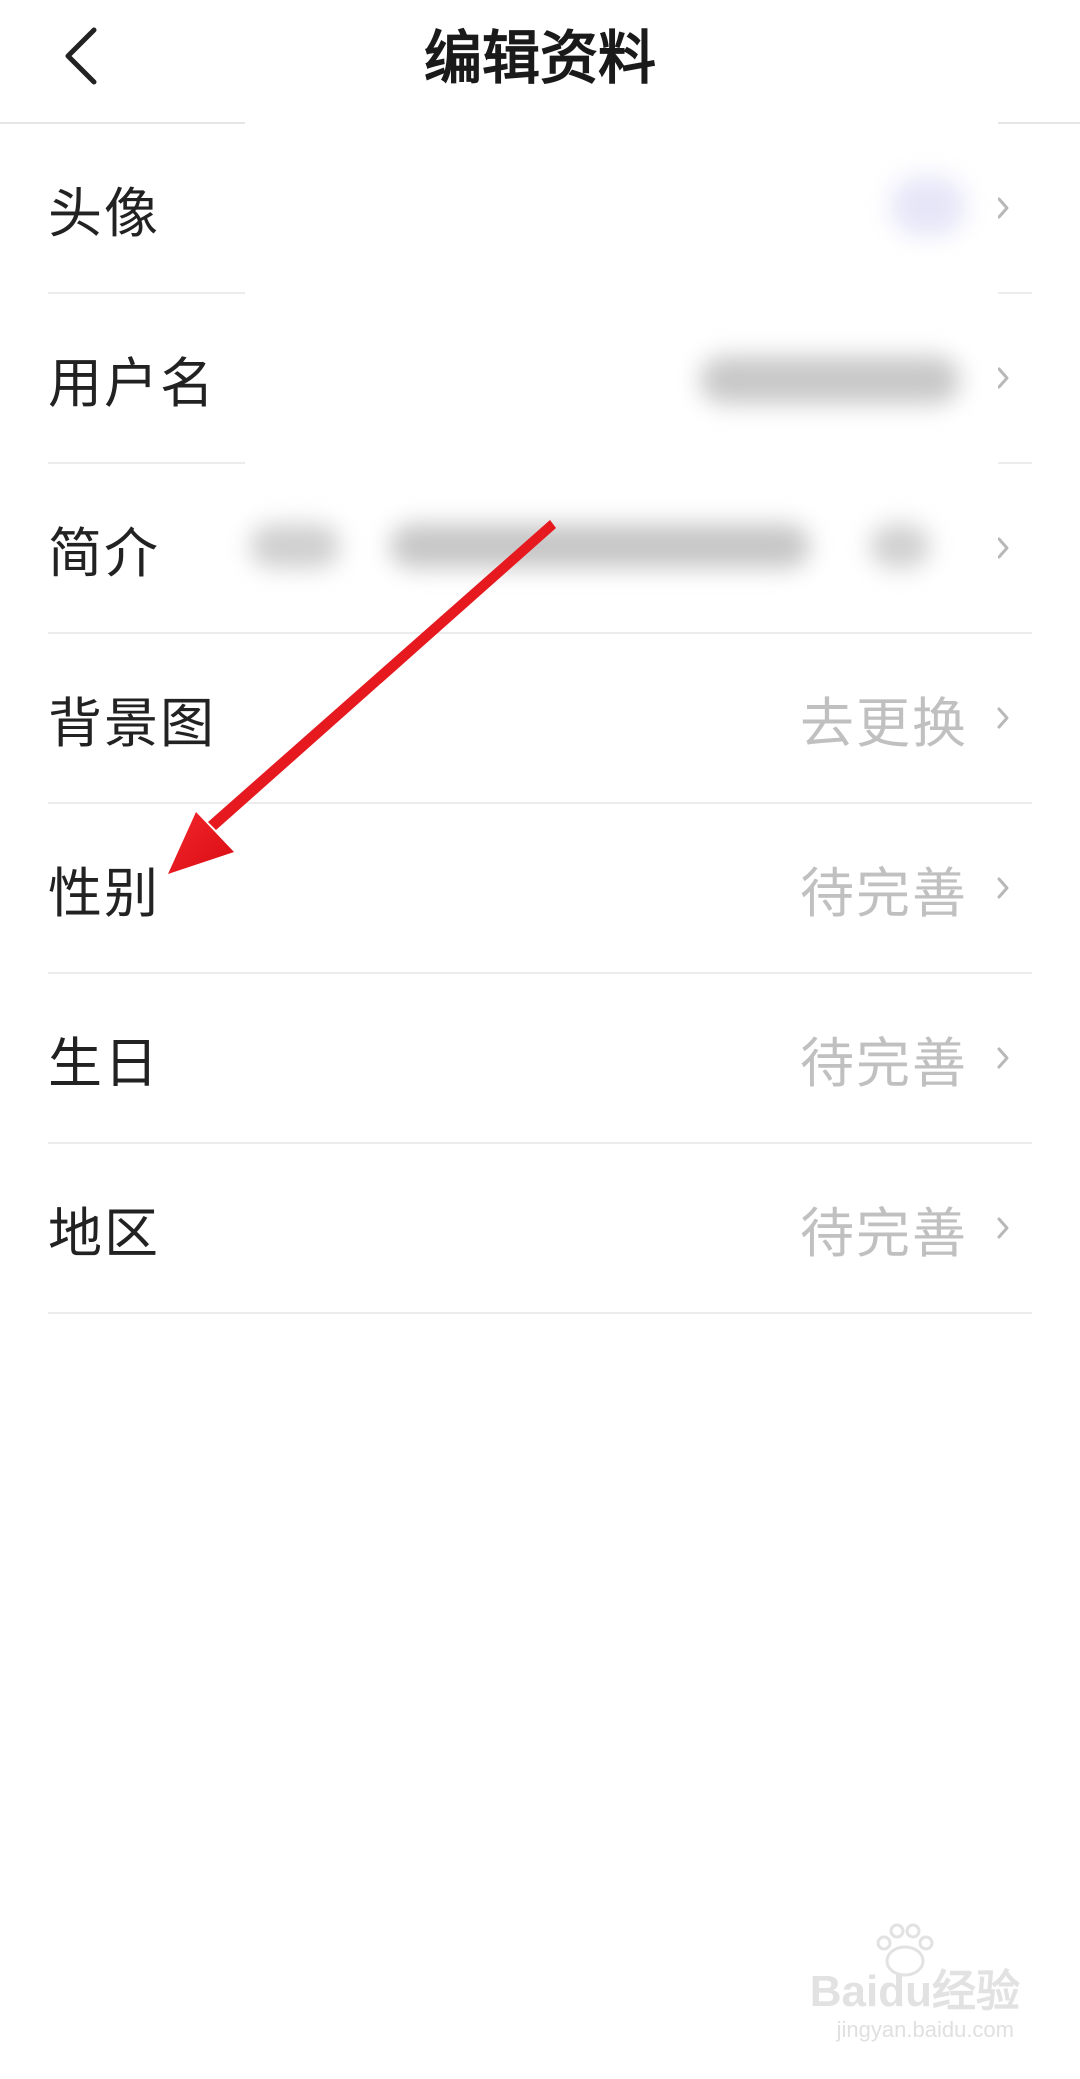  Describe the element at coordinates (104, 893) in the screenshot. I see `row-label-gender: 性别` at that location.